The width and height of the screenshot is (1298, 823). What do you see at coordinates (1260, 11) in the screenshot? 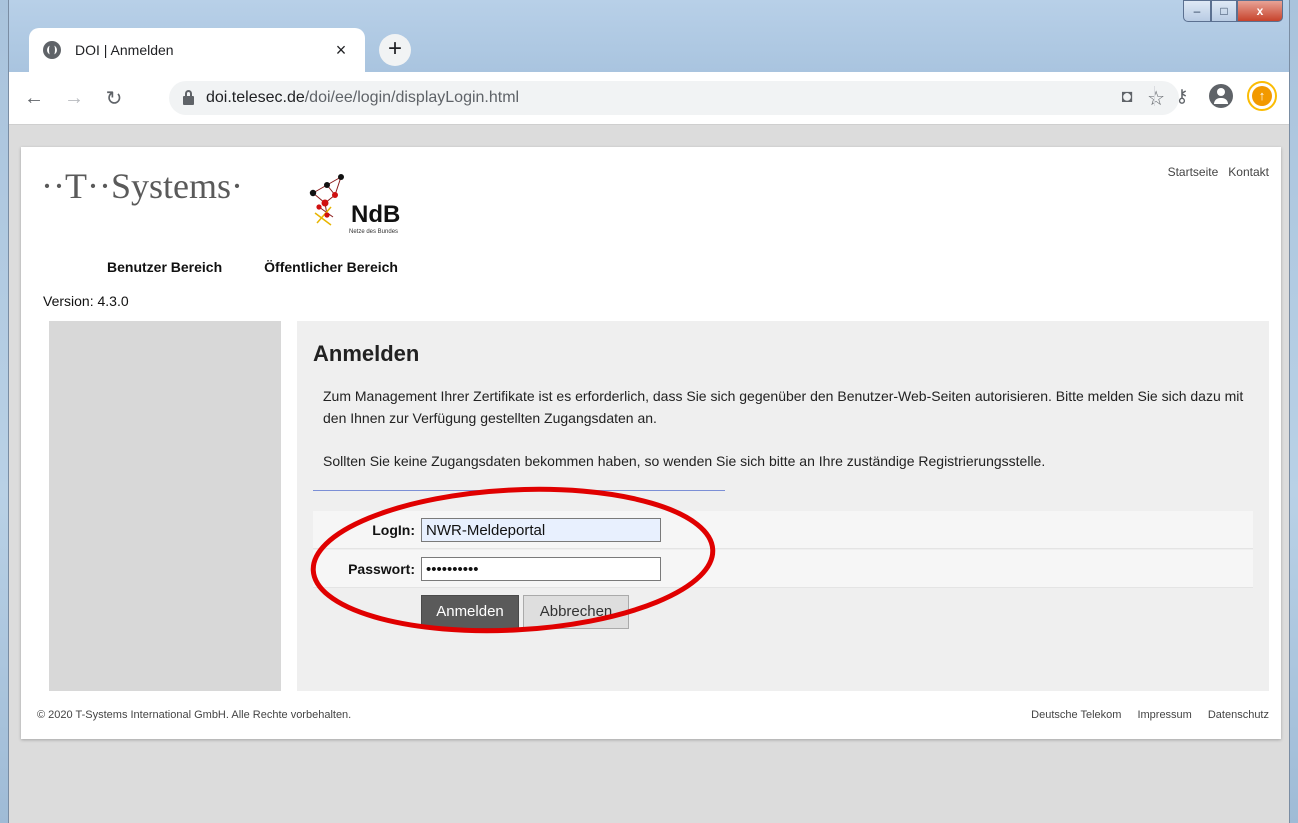
I see `close-window-button: x` at bounding box center [1260, 11].